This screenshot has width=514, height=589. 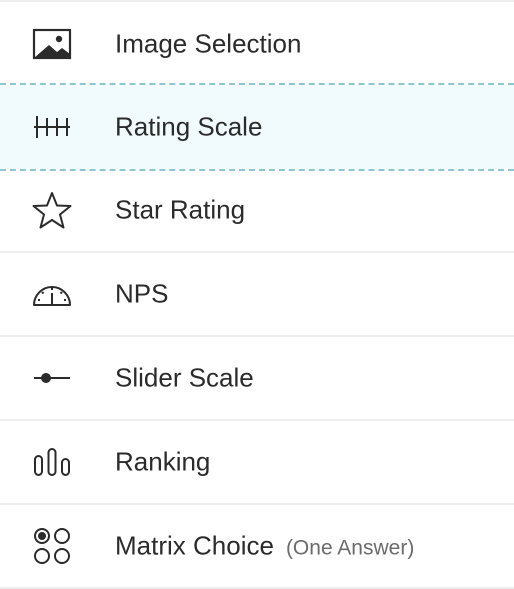 I want to click on list-item-label: NPS, so click(x=142, y=293).